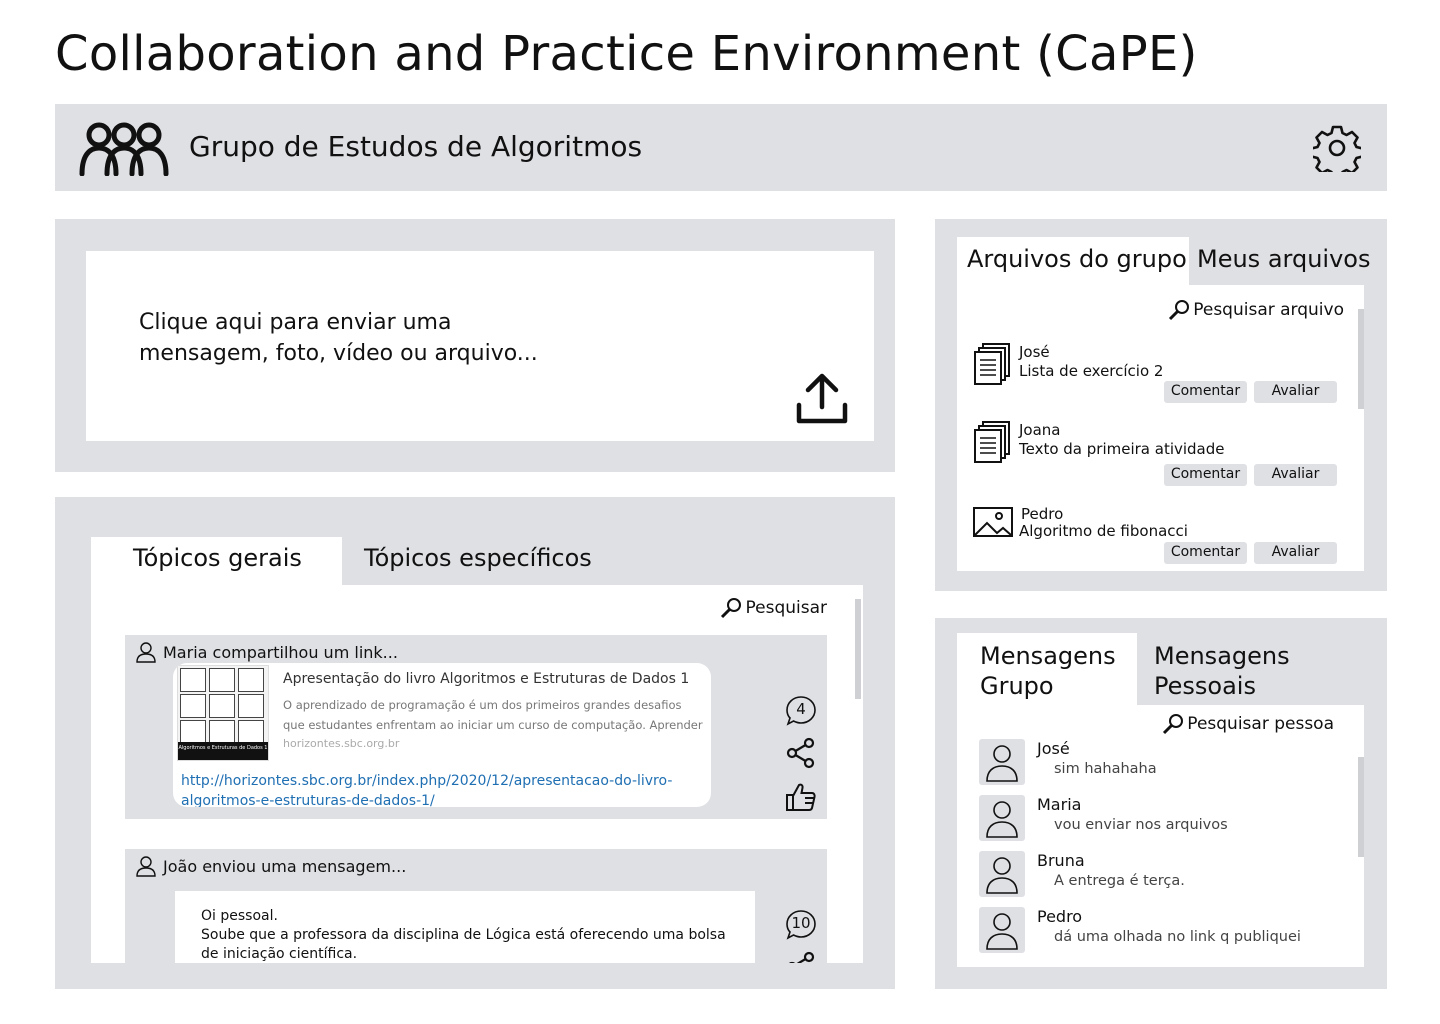 This screenshot has height=1024, width=1440. Describe the element at coordinates (1047, 669) in the screenshot. I see `tab-group-messages: Mensagens Grupo` at that location.